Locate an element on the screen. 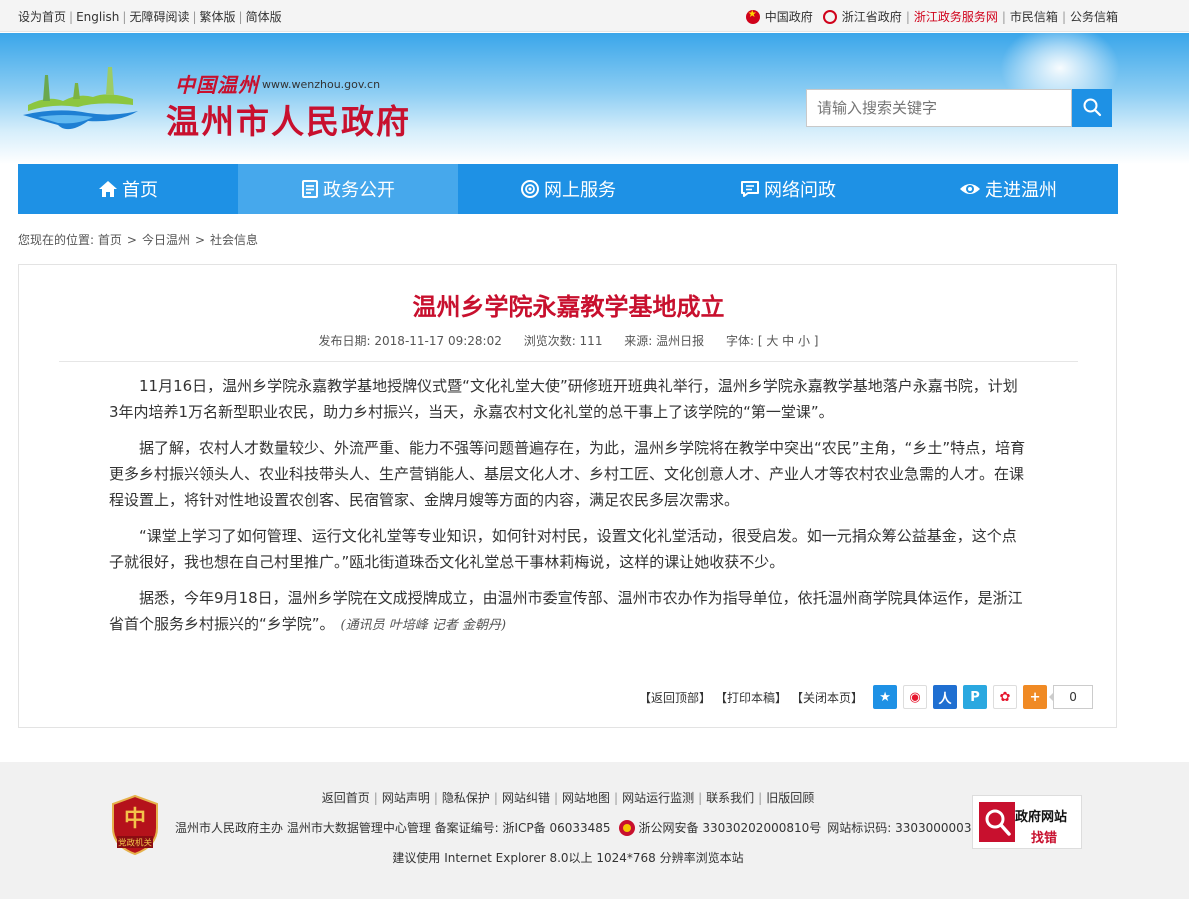 This screenshot has height=899, width=1189. nav-government-affairs: 政务公开 is located at coordinates (348, 189).